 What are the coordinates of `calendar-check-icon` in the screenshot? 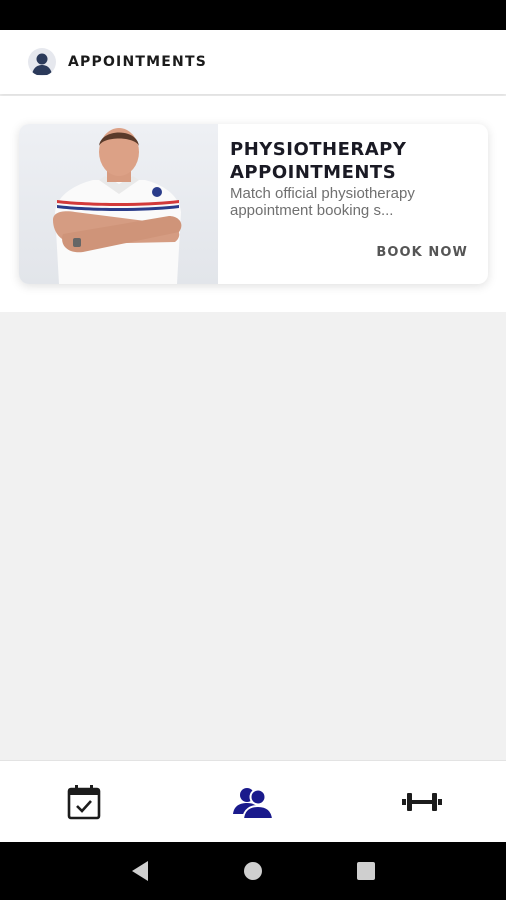 It's located at (84, 801).